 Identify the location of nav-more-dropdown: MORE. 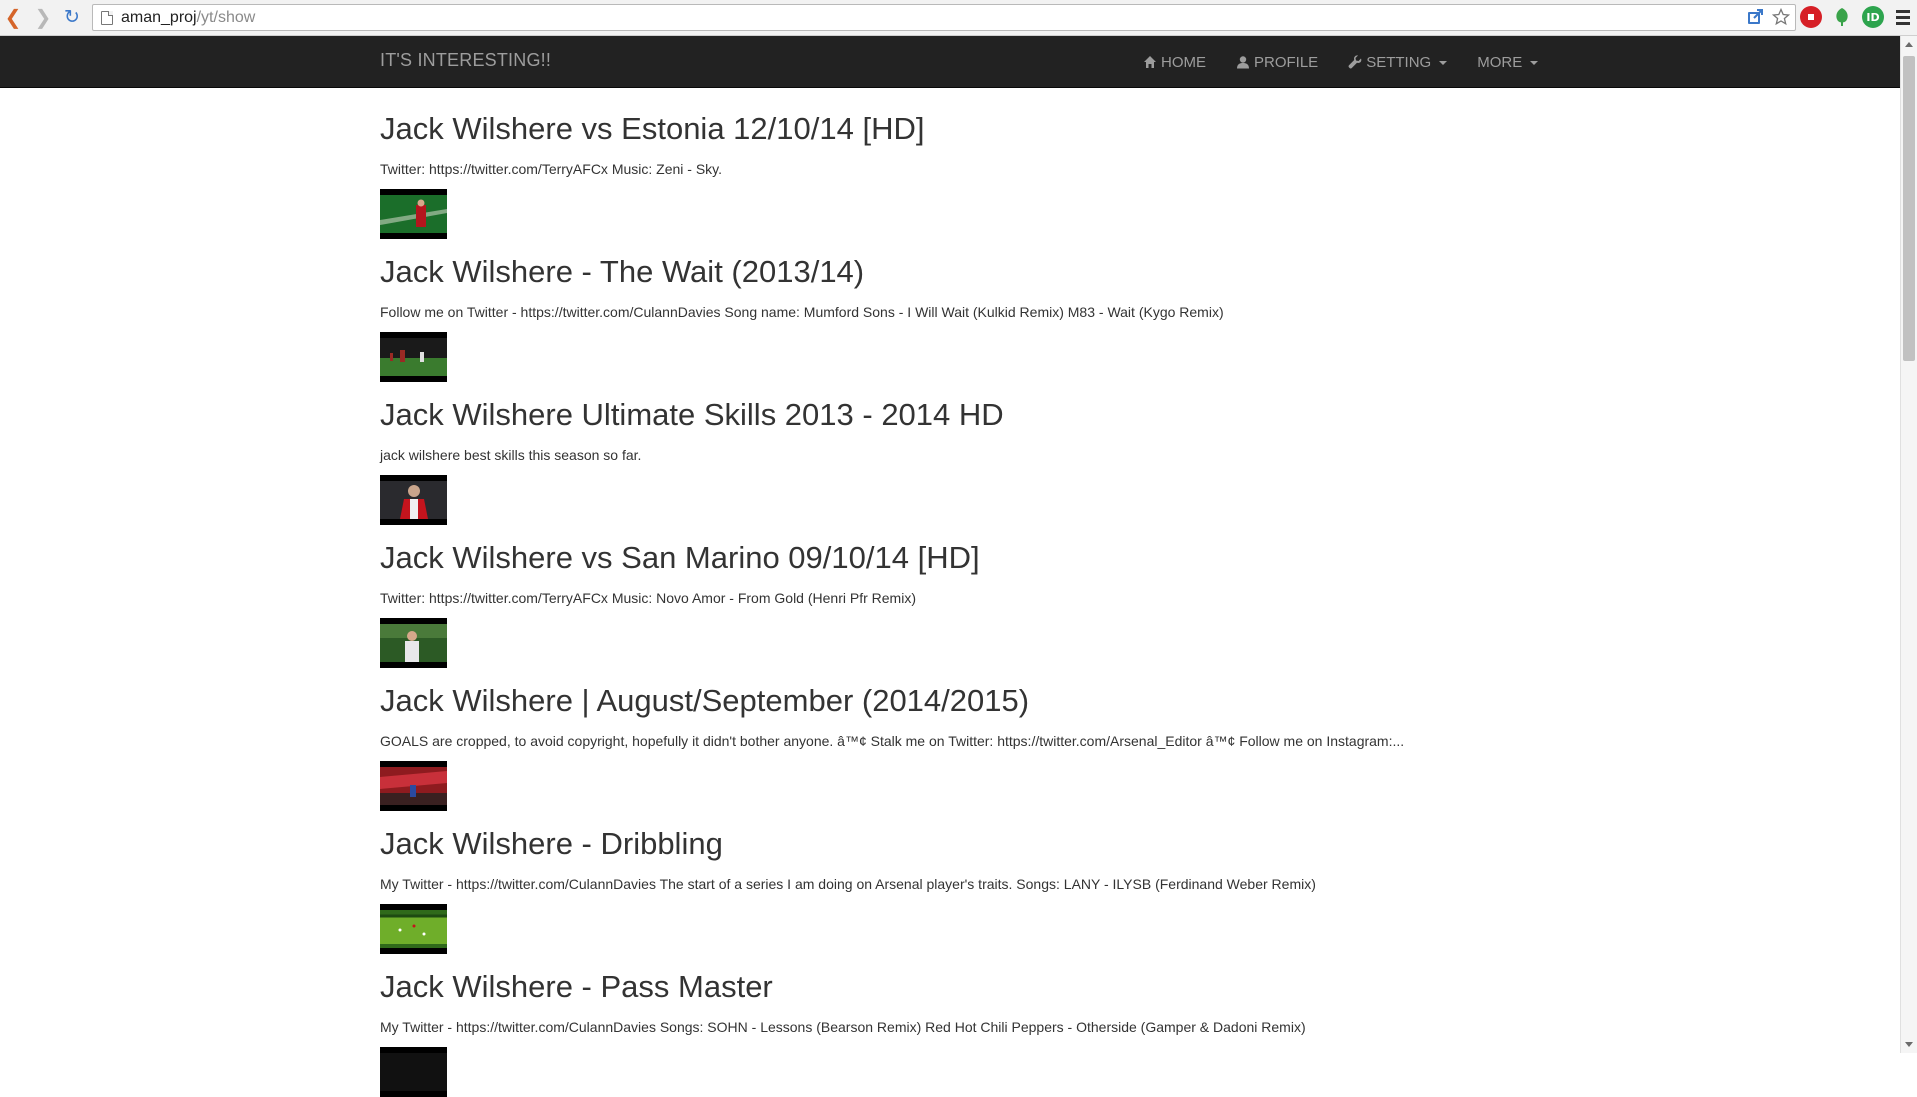
(1507, 62).